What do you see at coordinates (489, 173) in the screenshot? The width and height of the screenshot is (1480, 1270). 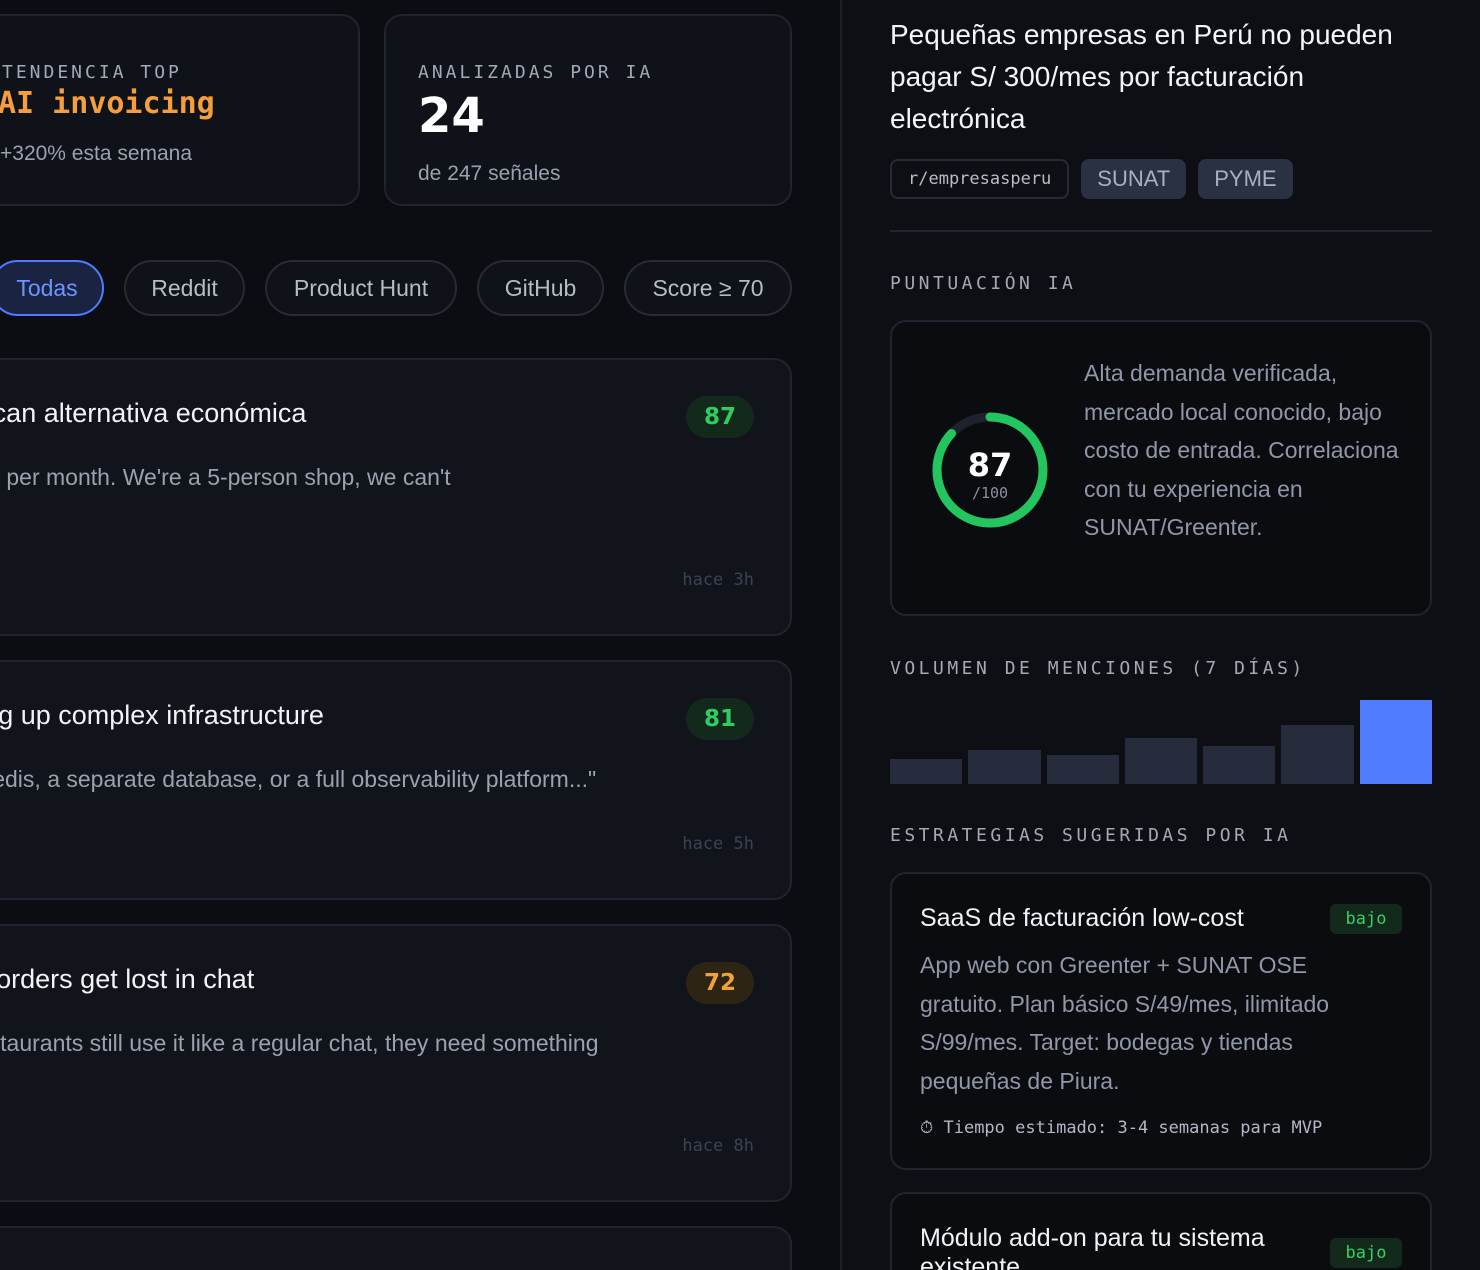 I see `analyzed-sub: de 247 señales` at bounding box center [489, 173].